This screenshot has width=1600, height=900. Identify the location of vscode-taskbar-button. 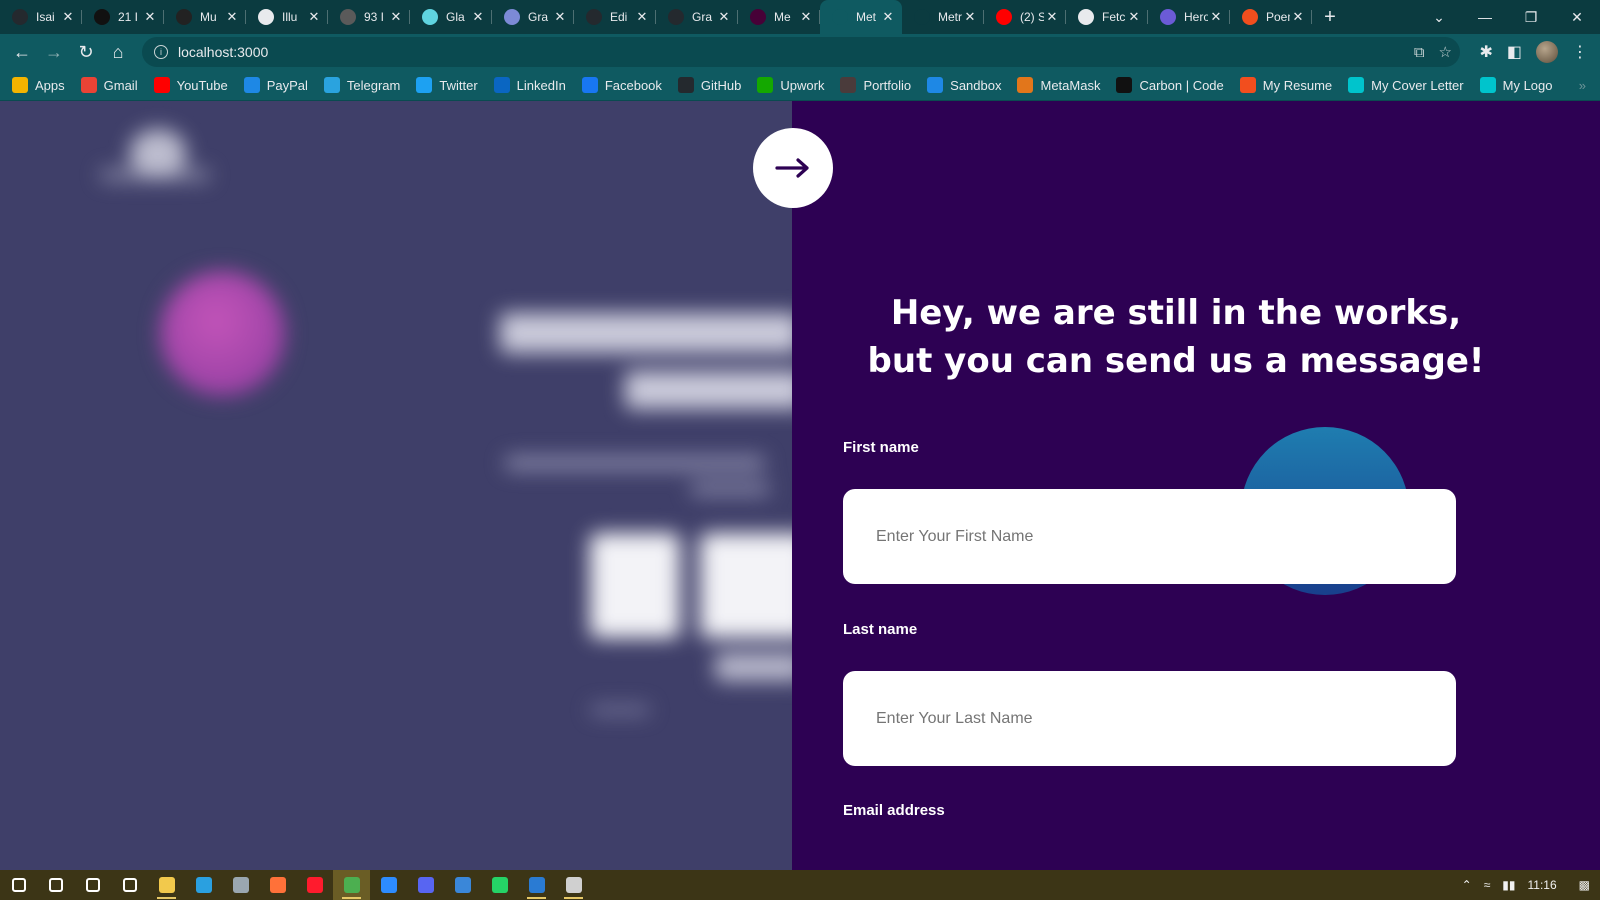
(536, 885).